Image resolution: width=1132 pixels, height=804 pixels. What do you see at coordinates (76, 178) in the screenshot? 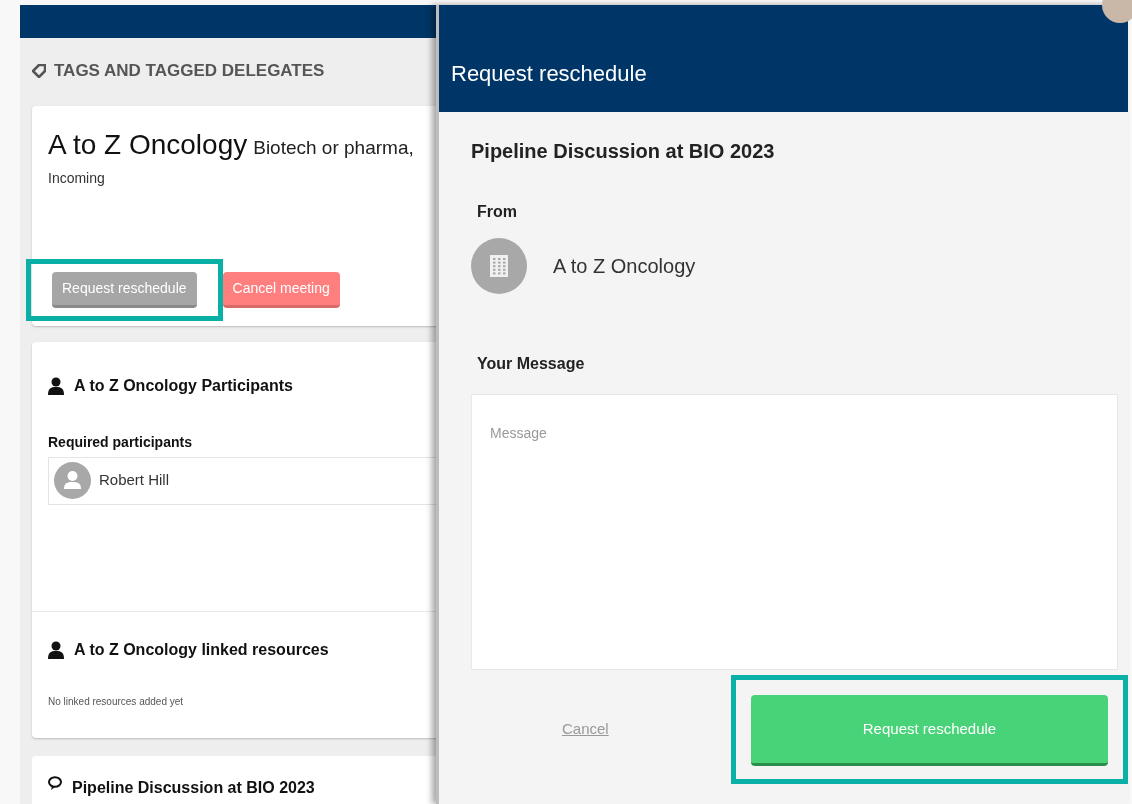
I see `meeting-direction: Incoming` at bounding box center [76, 178].